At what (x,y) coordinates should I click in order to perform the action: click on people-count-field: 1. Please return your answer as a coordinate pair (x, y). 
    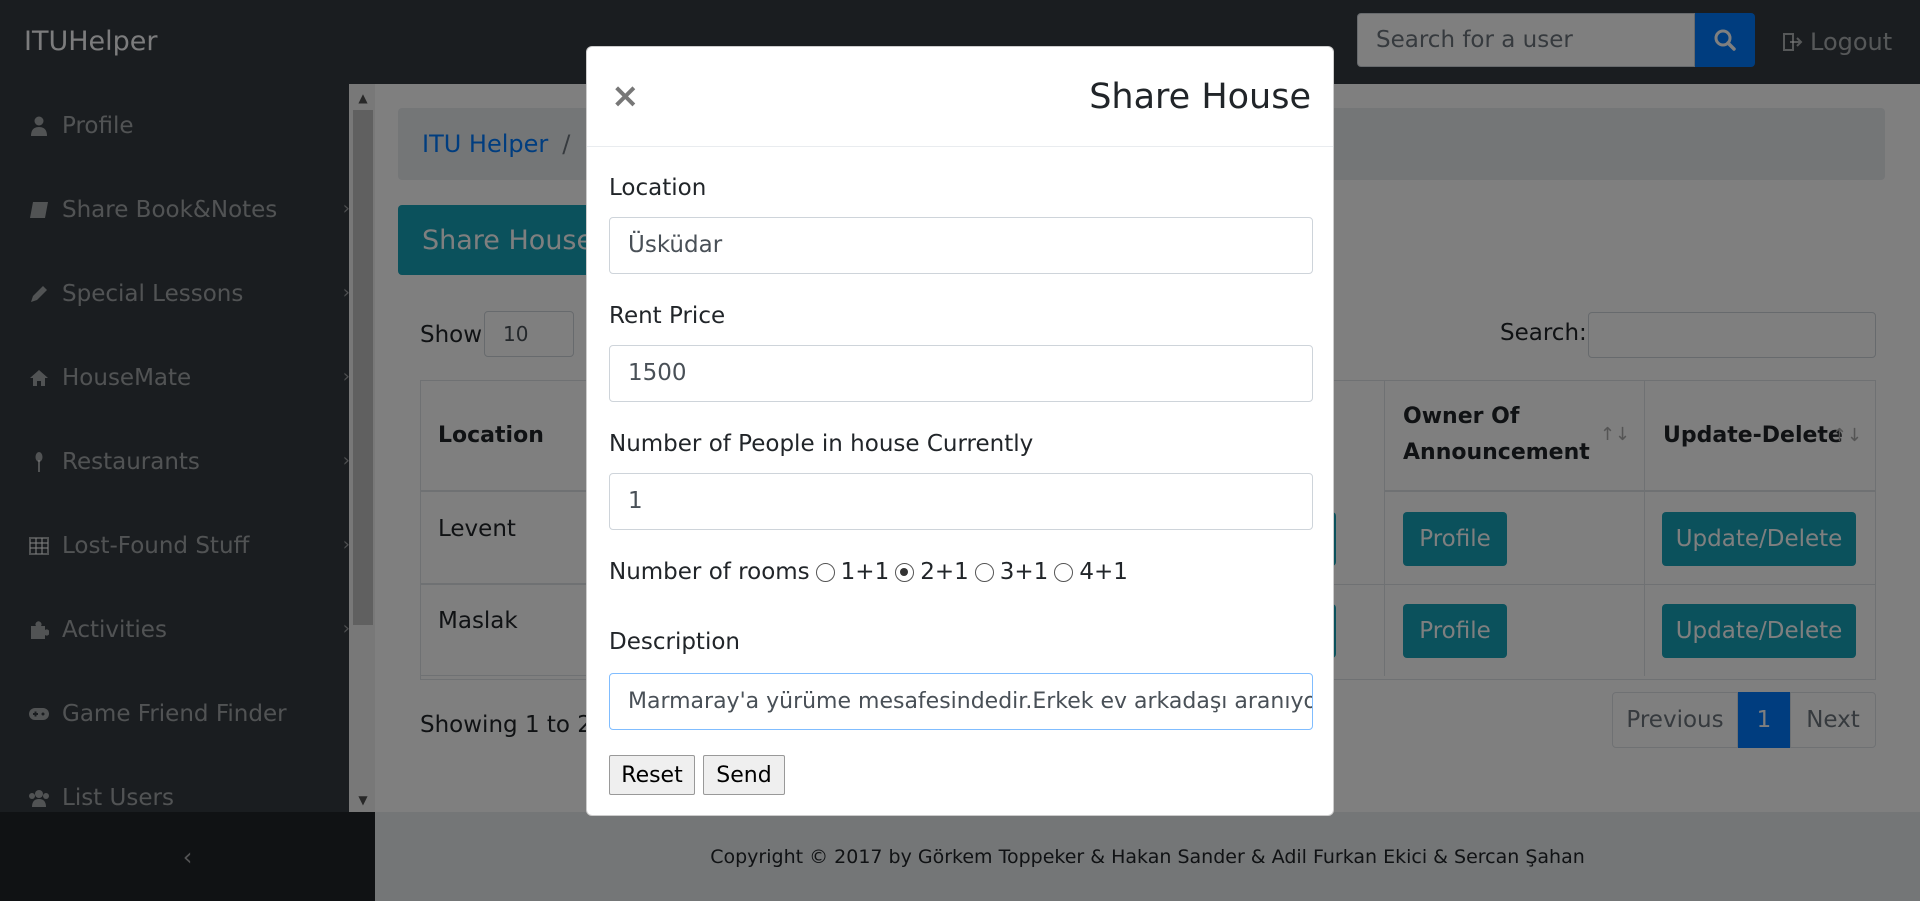
    Looking at the image, I should click on (961, 501).